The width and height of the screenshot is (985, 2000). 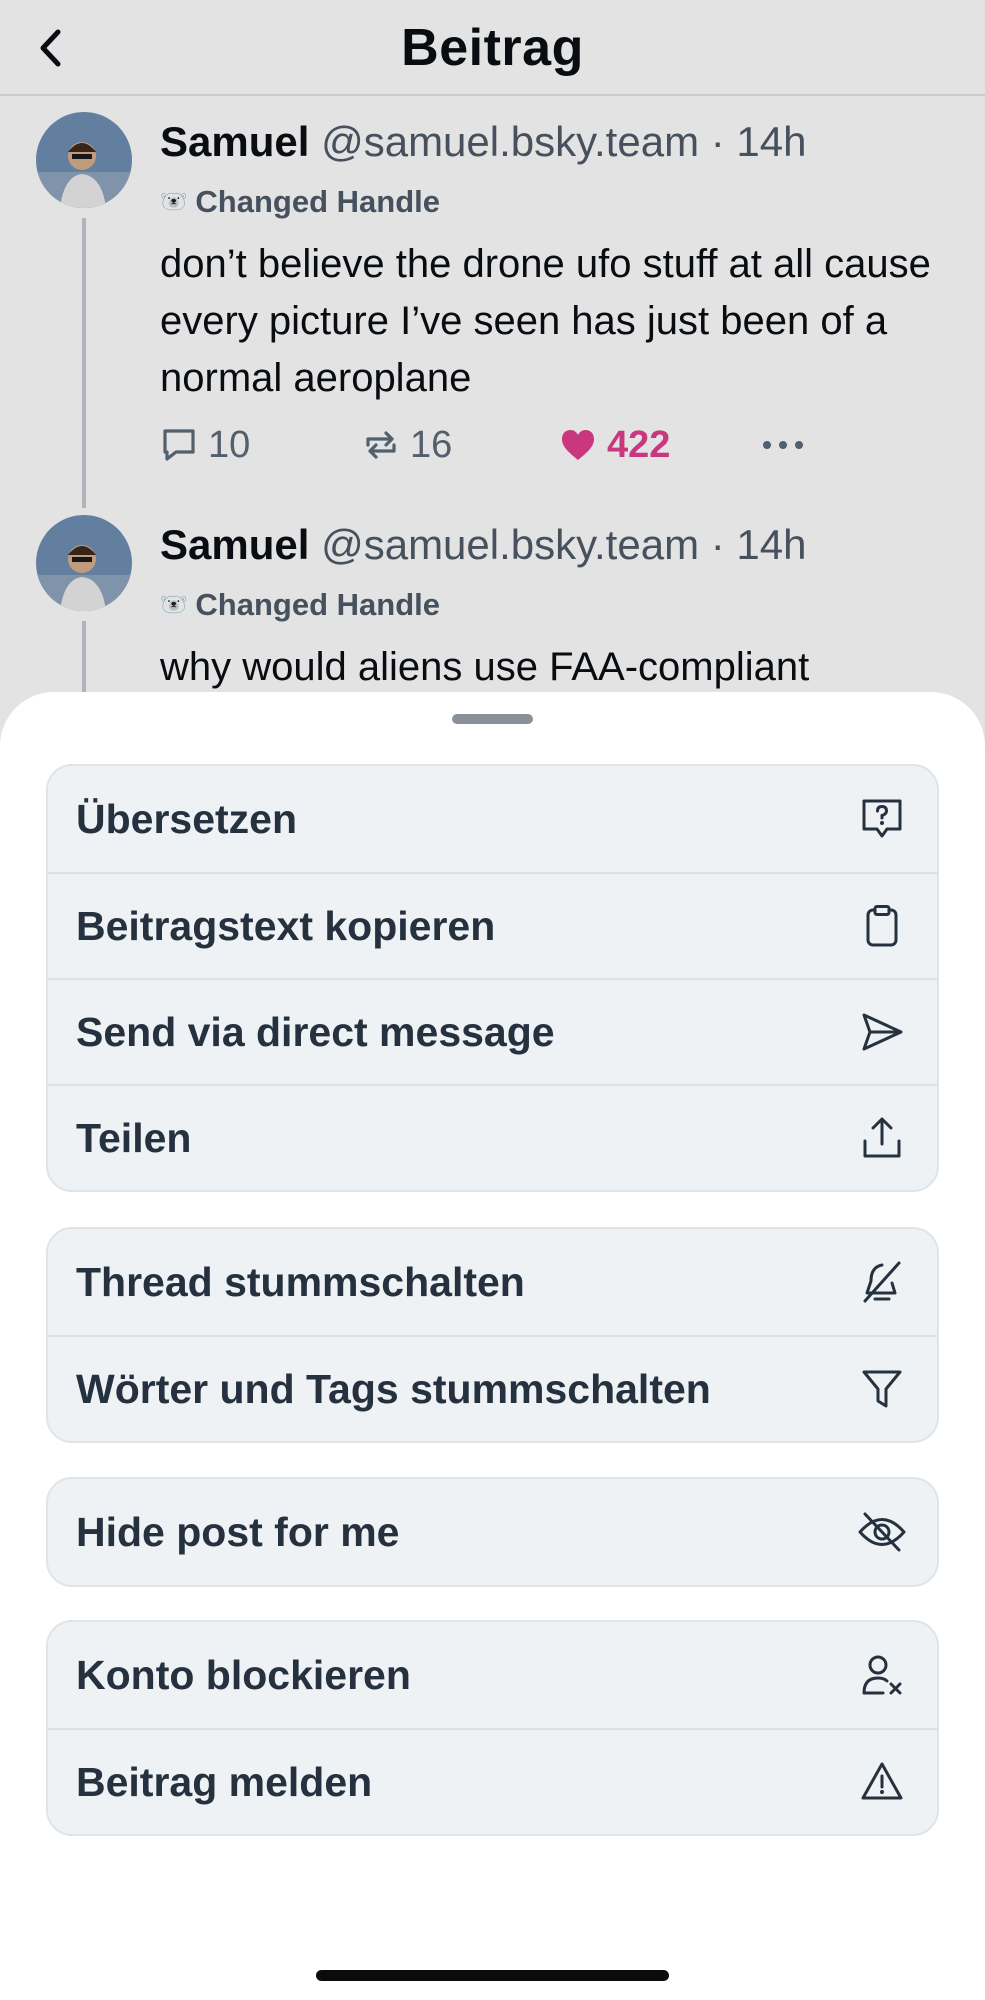 What do you see at coordinates (882, 926) in the screenshot?
I see `clipboard-icon` at bounding box center [882, 926].